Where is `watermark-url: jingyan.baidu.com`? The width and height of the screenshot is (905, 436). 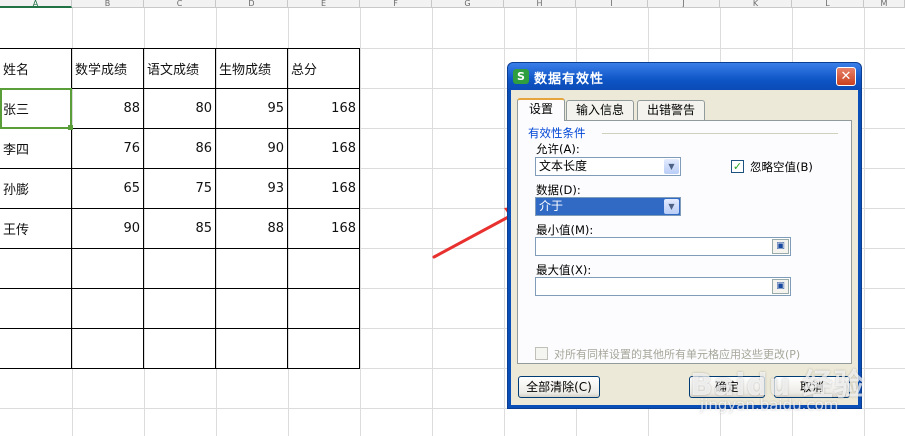
watermark-url: jingyan.baidu.com is located at coordinates (769, 405).